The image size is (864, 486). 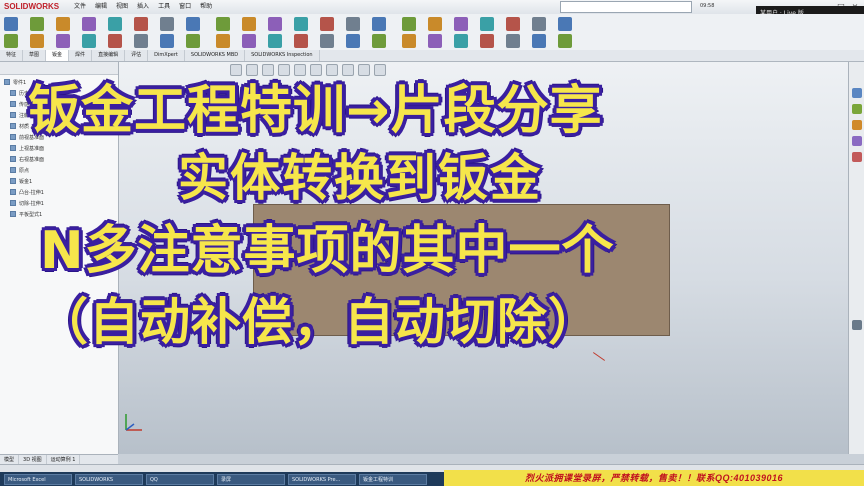 I want to click on tree-item-label: 凸台-拉伸1, so click(x=31, y=192).